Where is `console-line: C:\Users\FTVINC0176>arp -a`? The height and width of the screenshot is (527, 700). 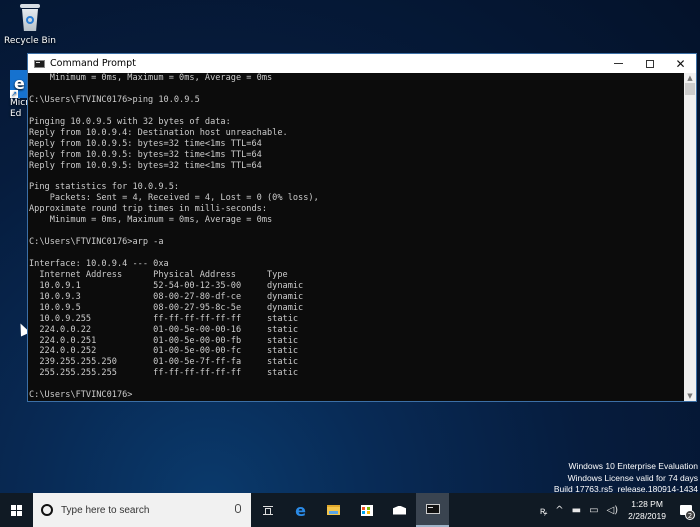 console-line: C:\Users\FTVINC0176>arp -a is located at coordinates (96, 242).